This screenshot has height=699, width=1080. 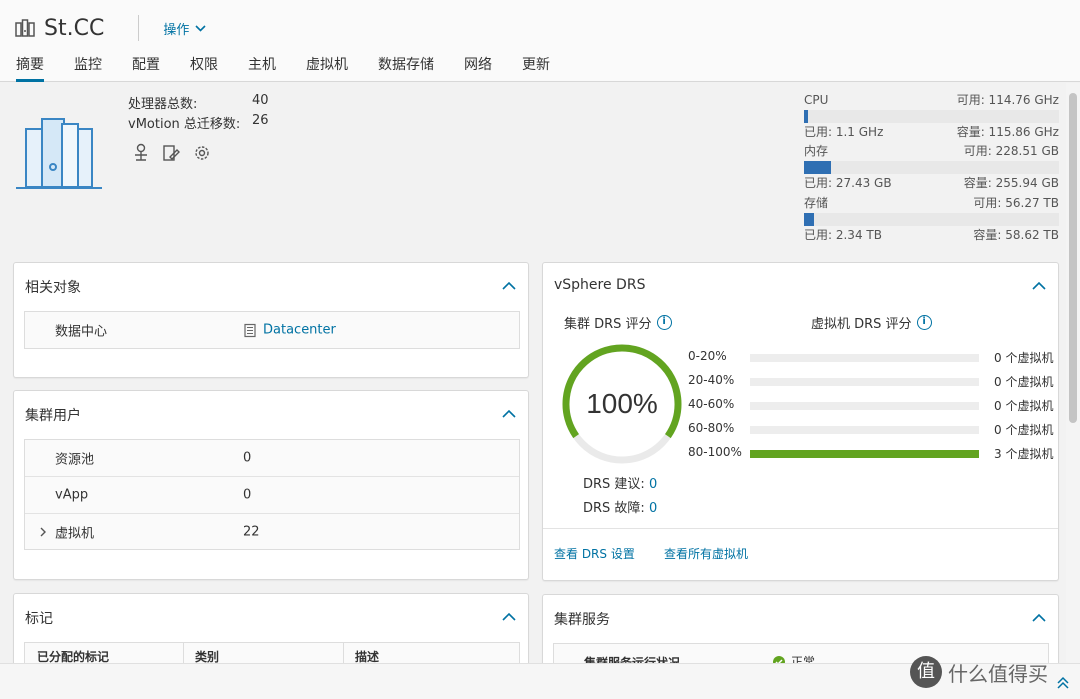 What do you see at coordinates (620, 482) in the screenshot?
I see `drs-recommendations: DRS 建议: 0` at bounding box center [620, 482].